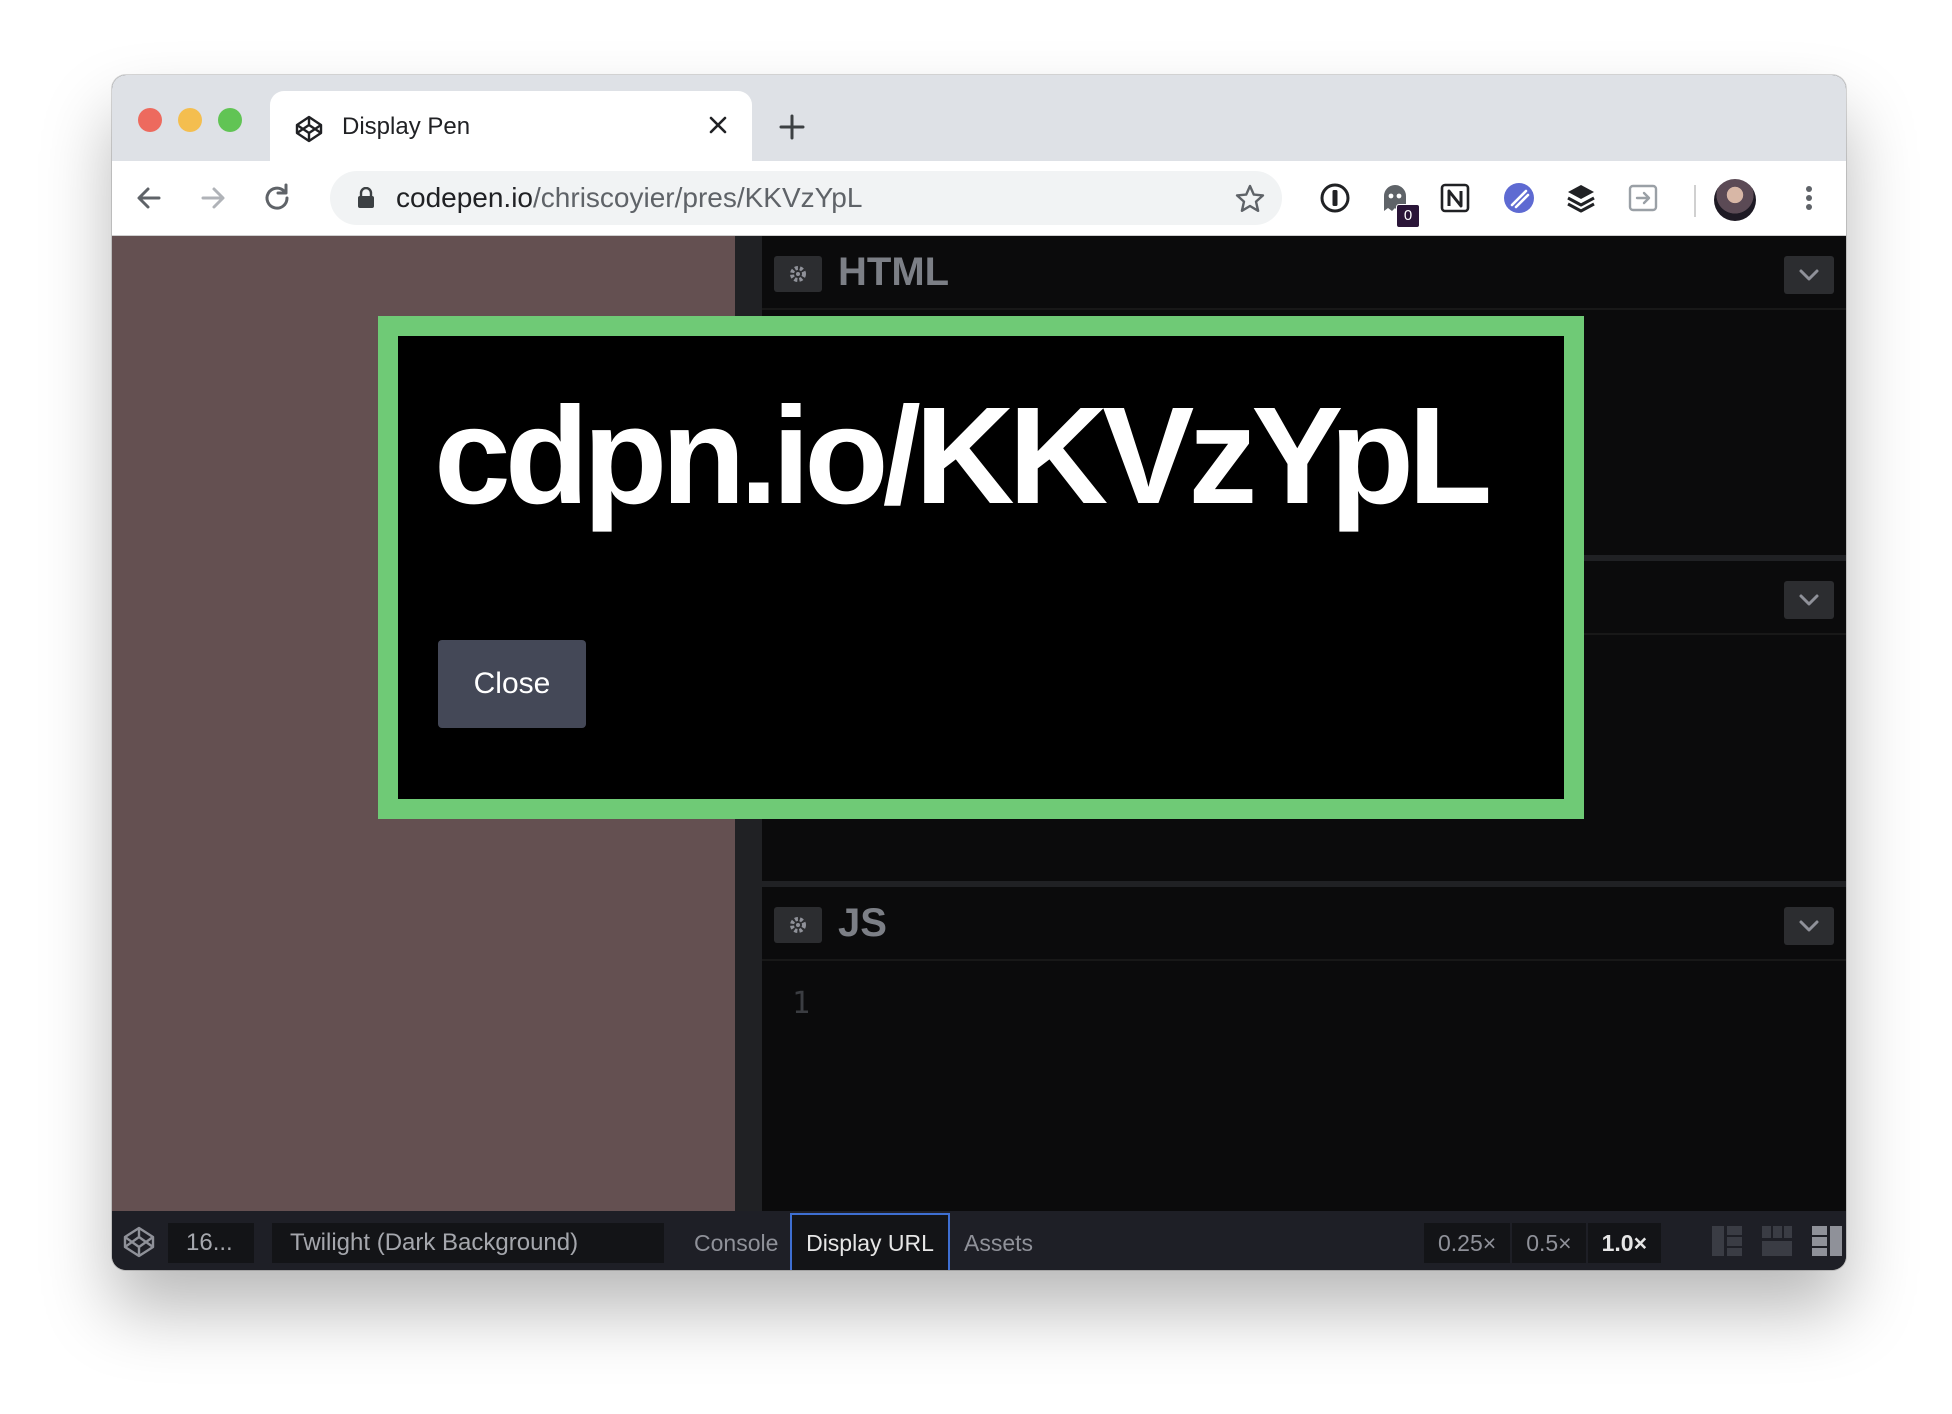 The width and height of the screenshot is (1952, 1414). What do you see at coordinates (1625, 1243) in the screenshot?
I see `zoom-10-button: 1.0×` at bounding box center [1625, 1243].